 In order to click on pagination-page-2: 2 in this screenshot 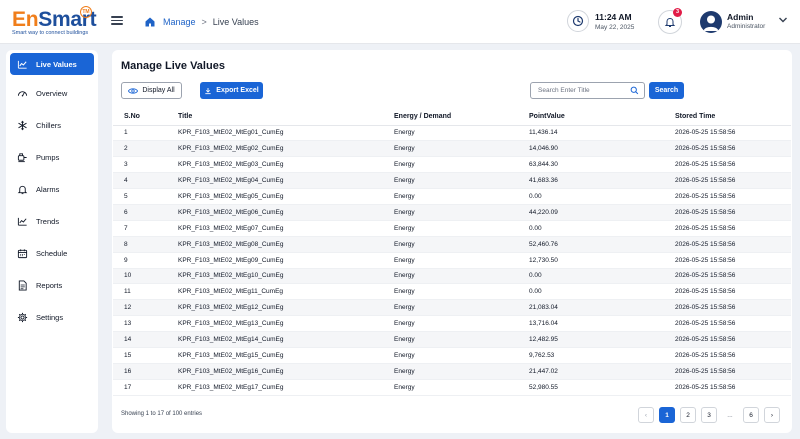, I will do `click(688, 415)`.